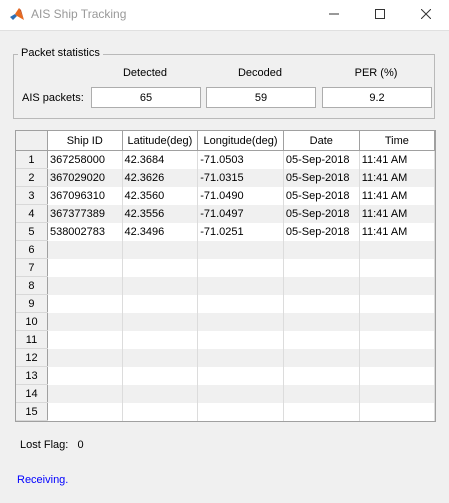  Describe the element at coordinates (426, 15) in the screenshot. I see `close-button` at that location.